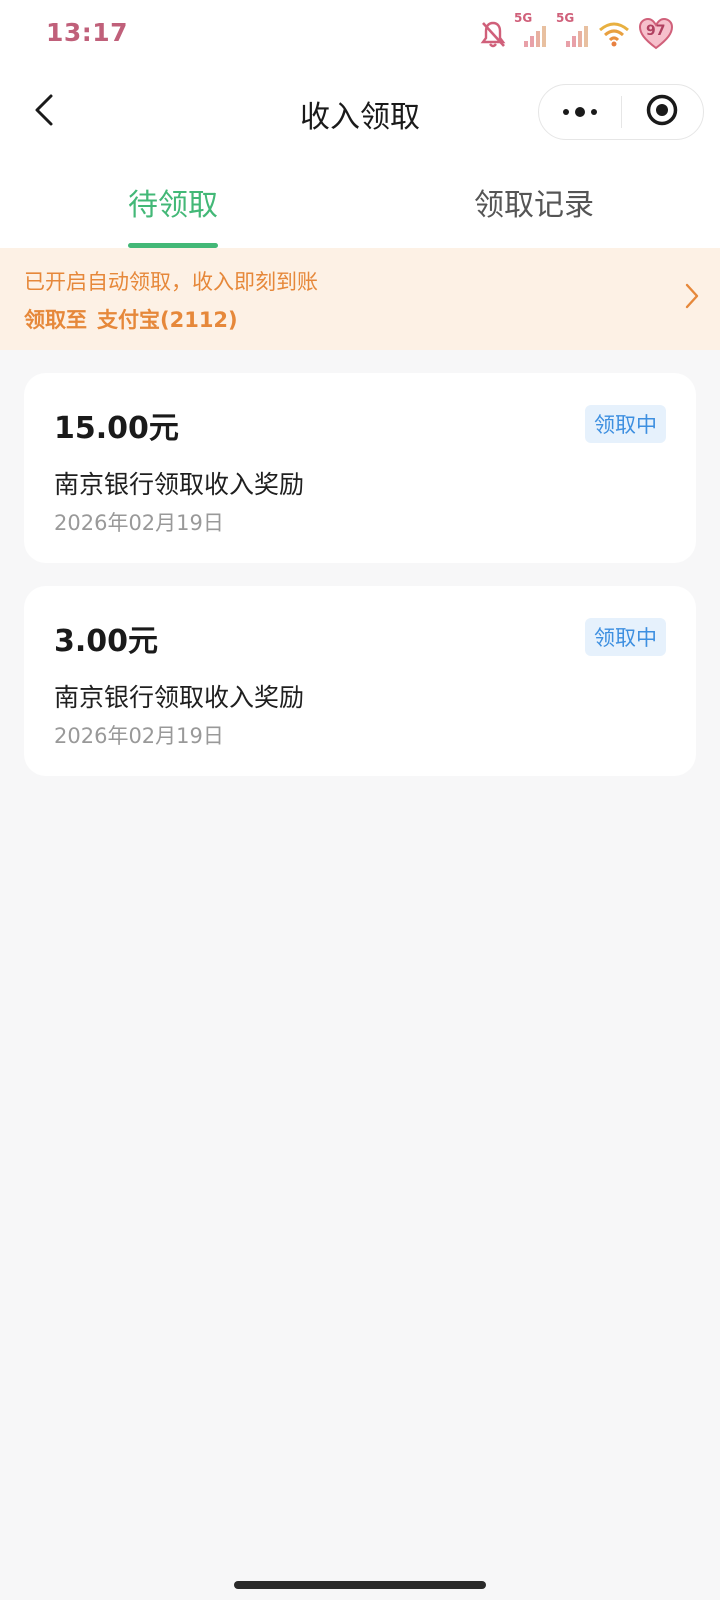 This screenshot has height=1600, width=720. I want to click on battery-level: 97, so click(656, 31).